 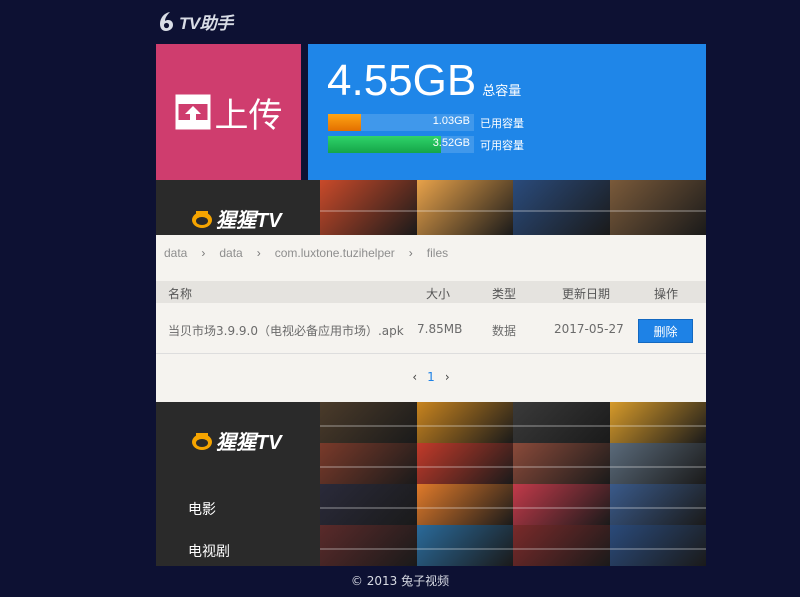 What do you see at coordinates (504, 293) in the screenshot?
I see `column-header-type: 类型` at bounding box center [504, 293].